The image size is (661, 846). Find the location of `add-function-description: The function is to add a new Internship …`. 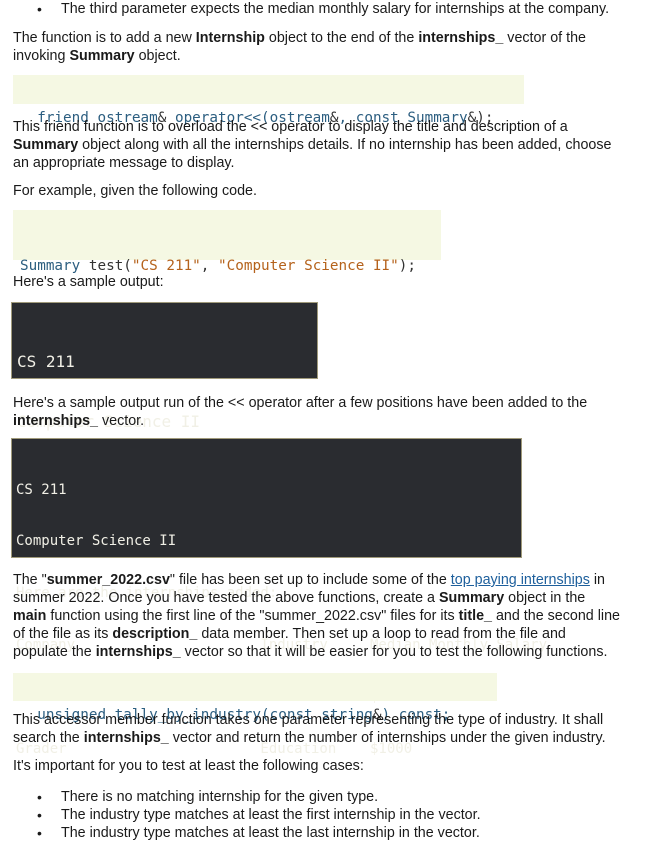

add-function-description: The function is to add a new Internship … is located at coordinates (333, 47).